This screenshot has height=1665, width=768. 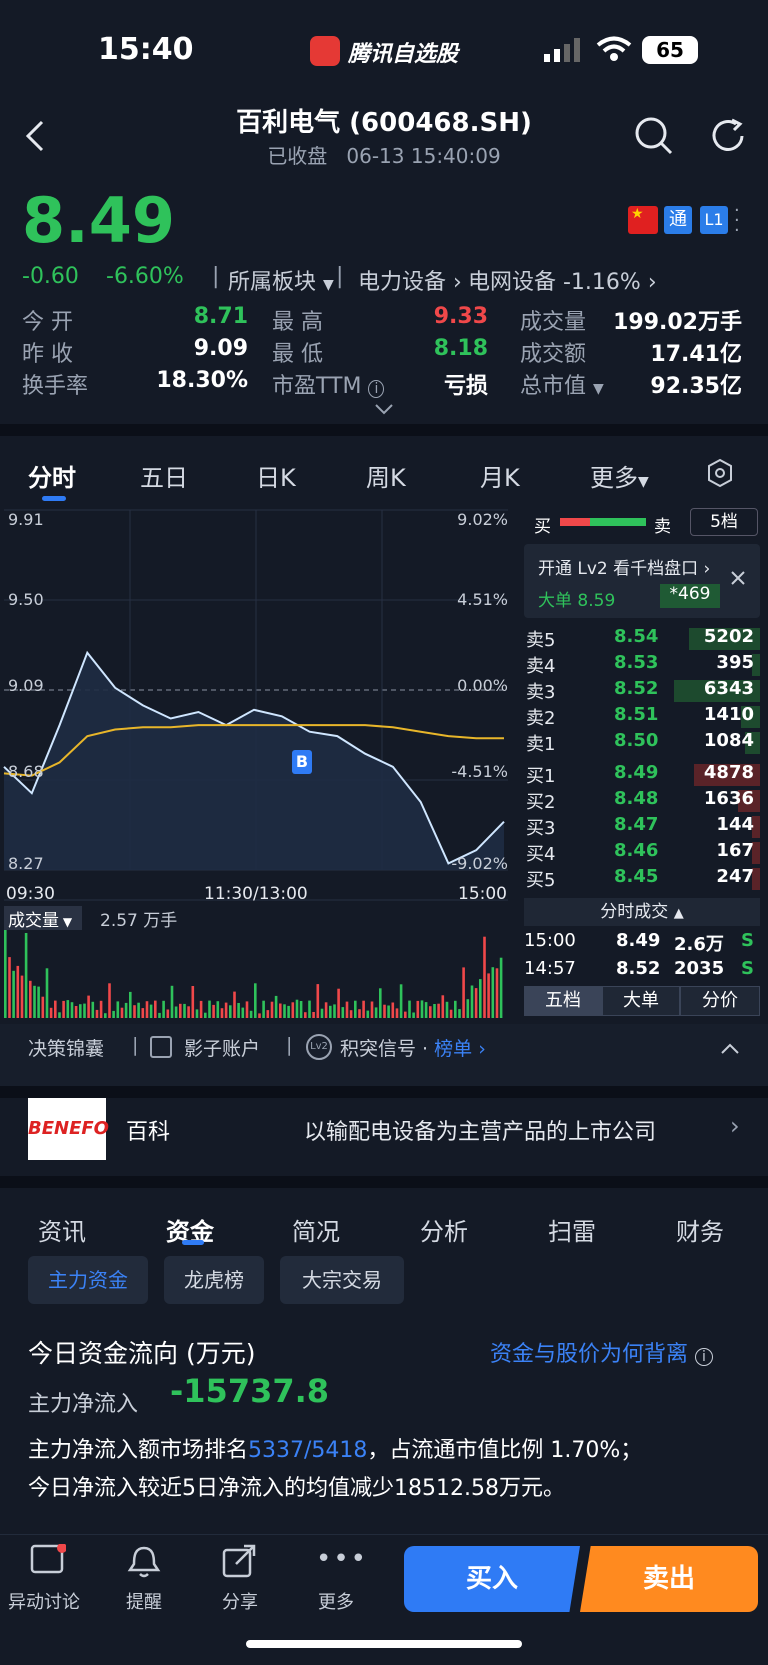 I want to click on more-vert-icon: · · ·, so click(x=737, y=221).